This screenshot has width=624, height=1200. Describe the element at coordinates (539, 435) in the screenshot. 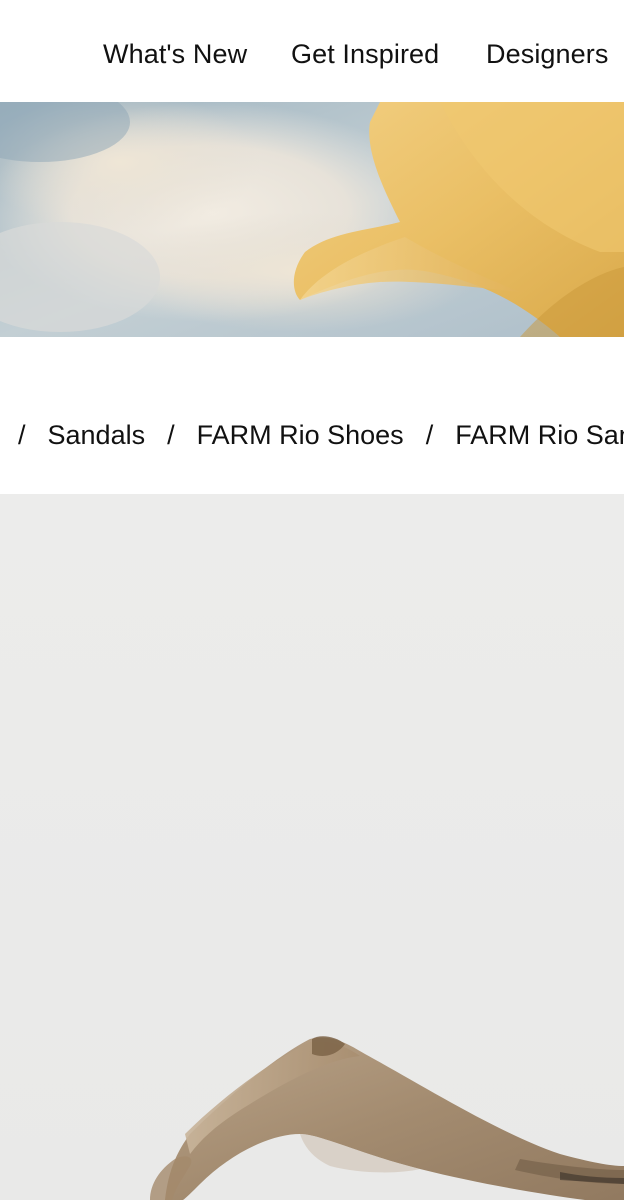

I see `breadcrumb-item-farm-rio-sandals: FARM Rio Sandals` at that location.